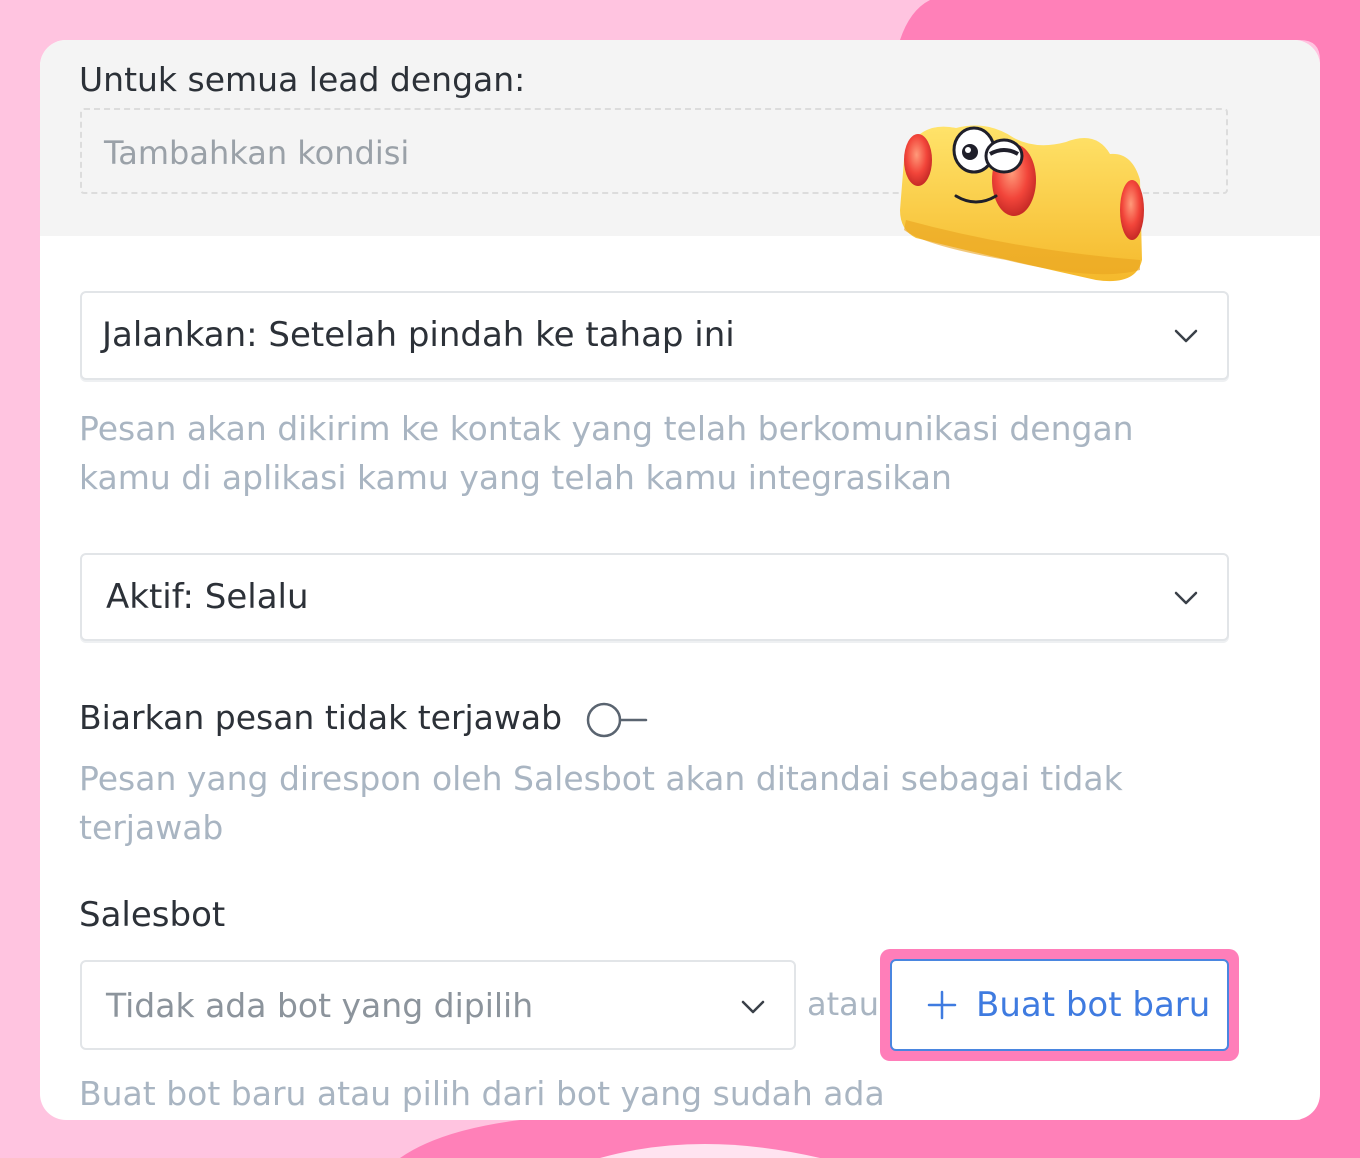 Image resolution: width=1360 pixels, height=1158 pixels. I want to click on conditions-label: Untuk semua lead dengan:, so click(302, 79).